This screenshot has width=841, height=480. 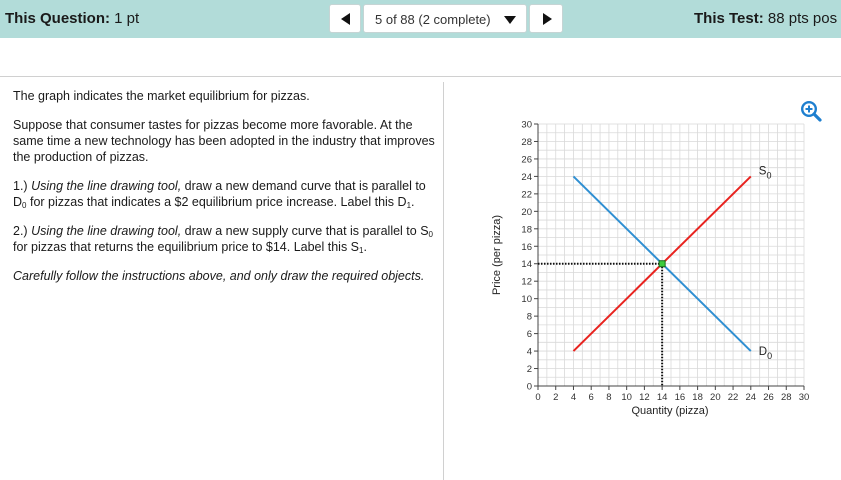 What do you see at coordinates (526, 212) in the screenshot?
I see `y-tick-label: 20` at bounding box center [526, 212].